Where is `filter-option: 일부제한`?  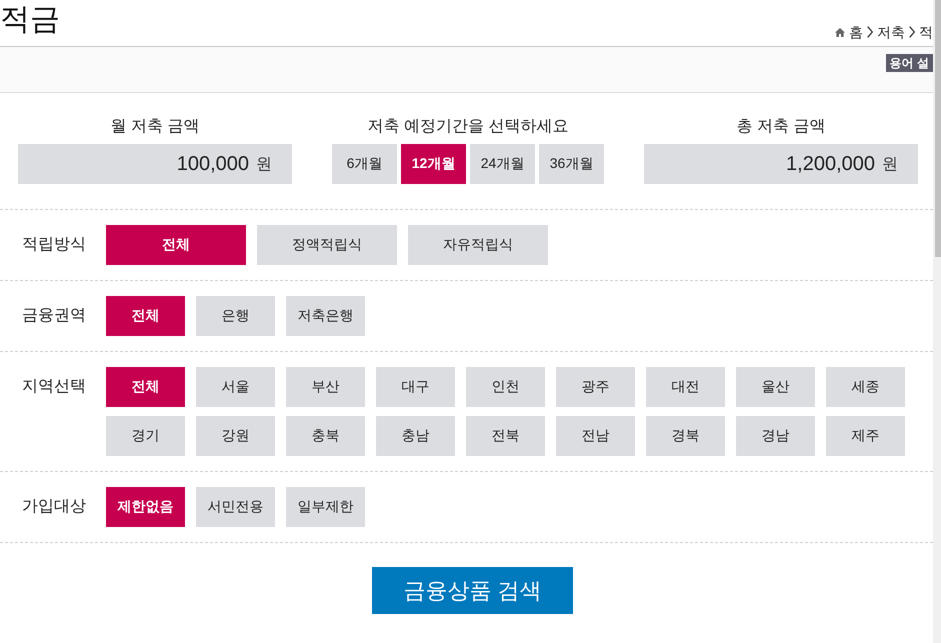
filter-option: 일부제한 is located at coordinates (325, 507).